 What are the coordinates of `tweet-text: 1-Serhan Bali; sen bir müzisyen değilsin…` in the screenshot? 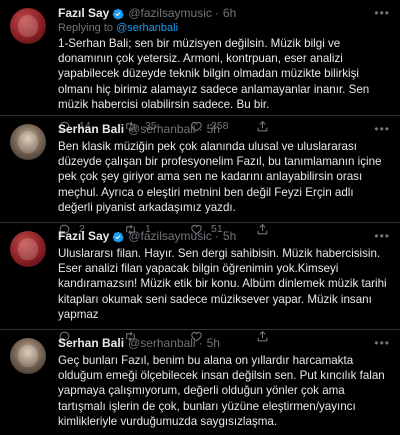 It's located at (214, 74).